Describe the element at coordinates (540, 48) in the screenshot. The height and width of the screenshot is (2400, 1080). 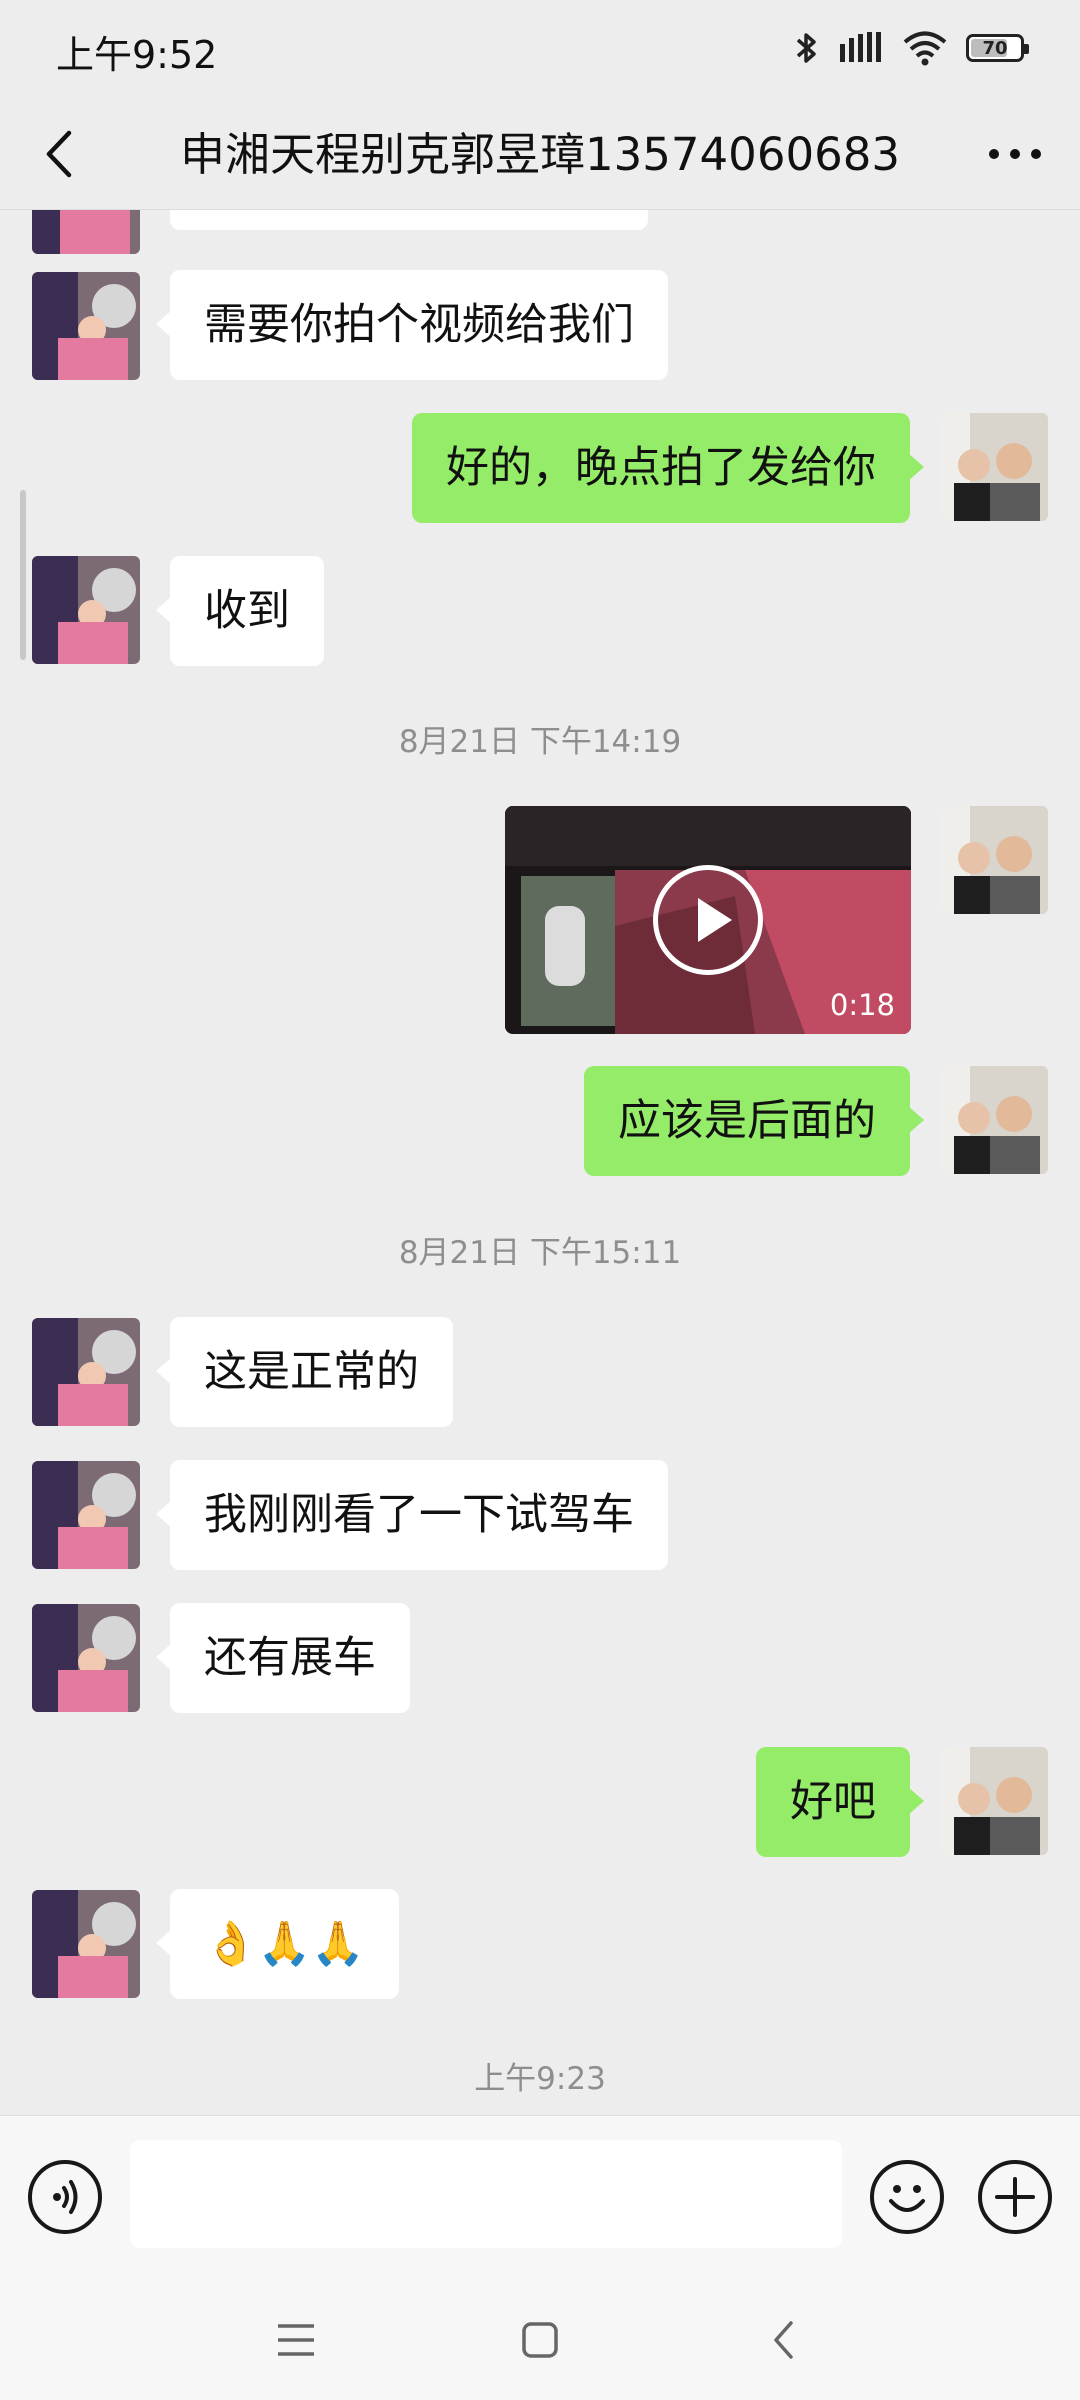
I see `status-bar: 上午9:52 70` at that location.